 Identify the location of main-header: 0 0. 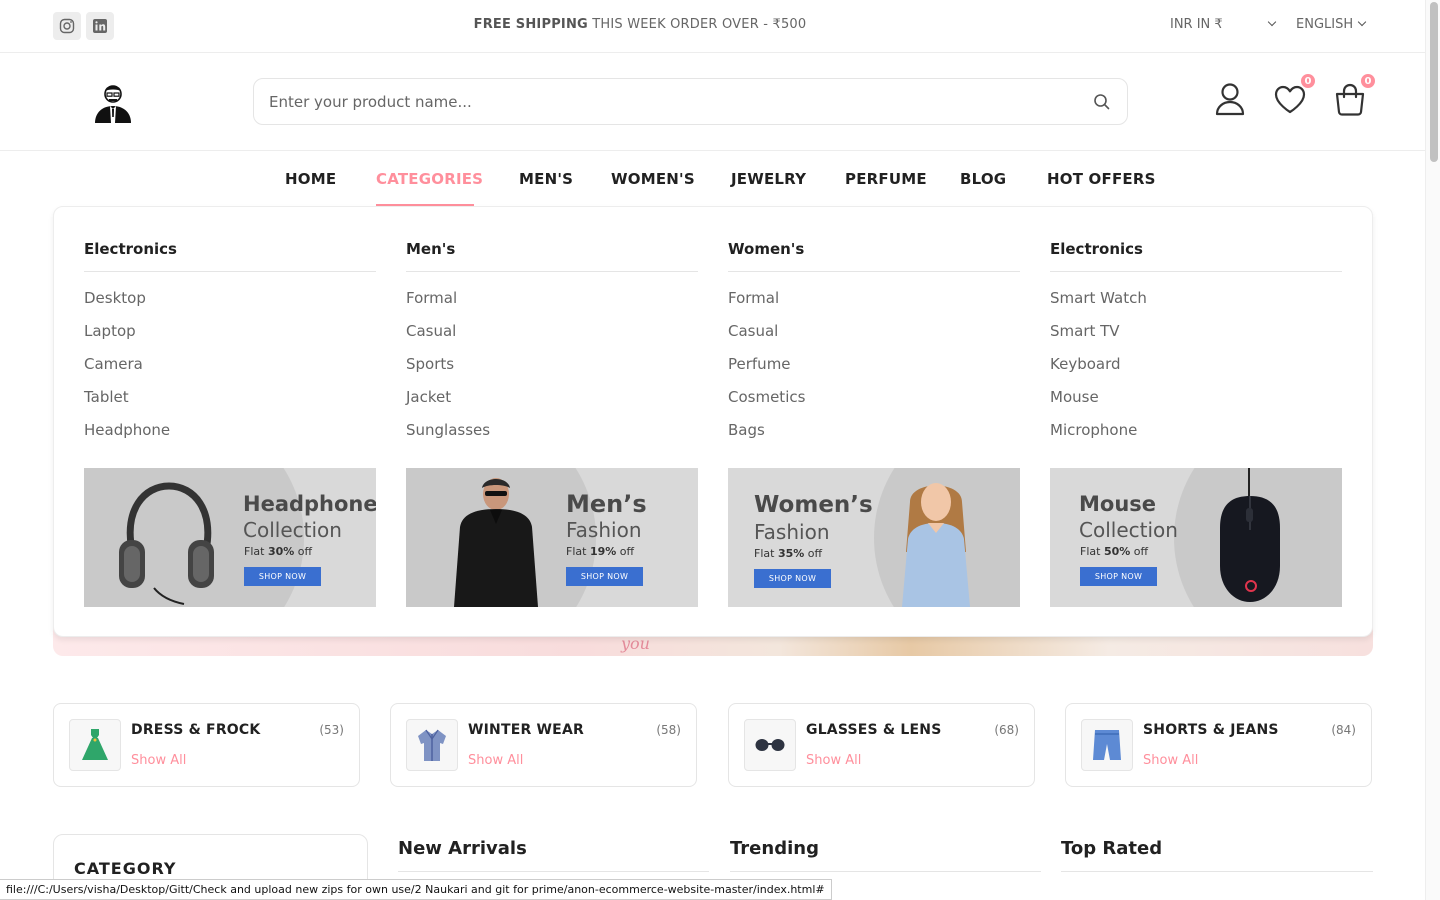
(712, 102).